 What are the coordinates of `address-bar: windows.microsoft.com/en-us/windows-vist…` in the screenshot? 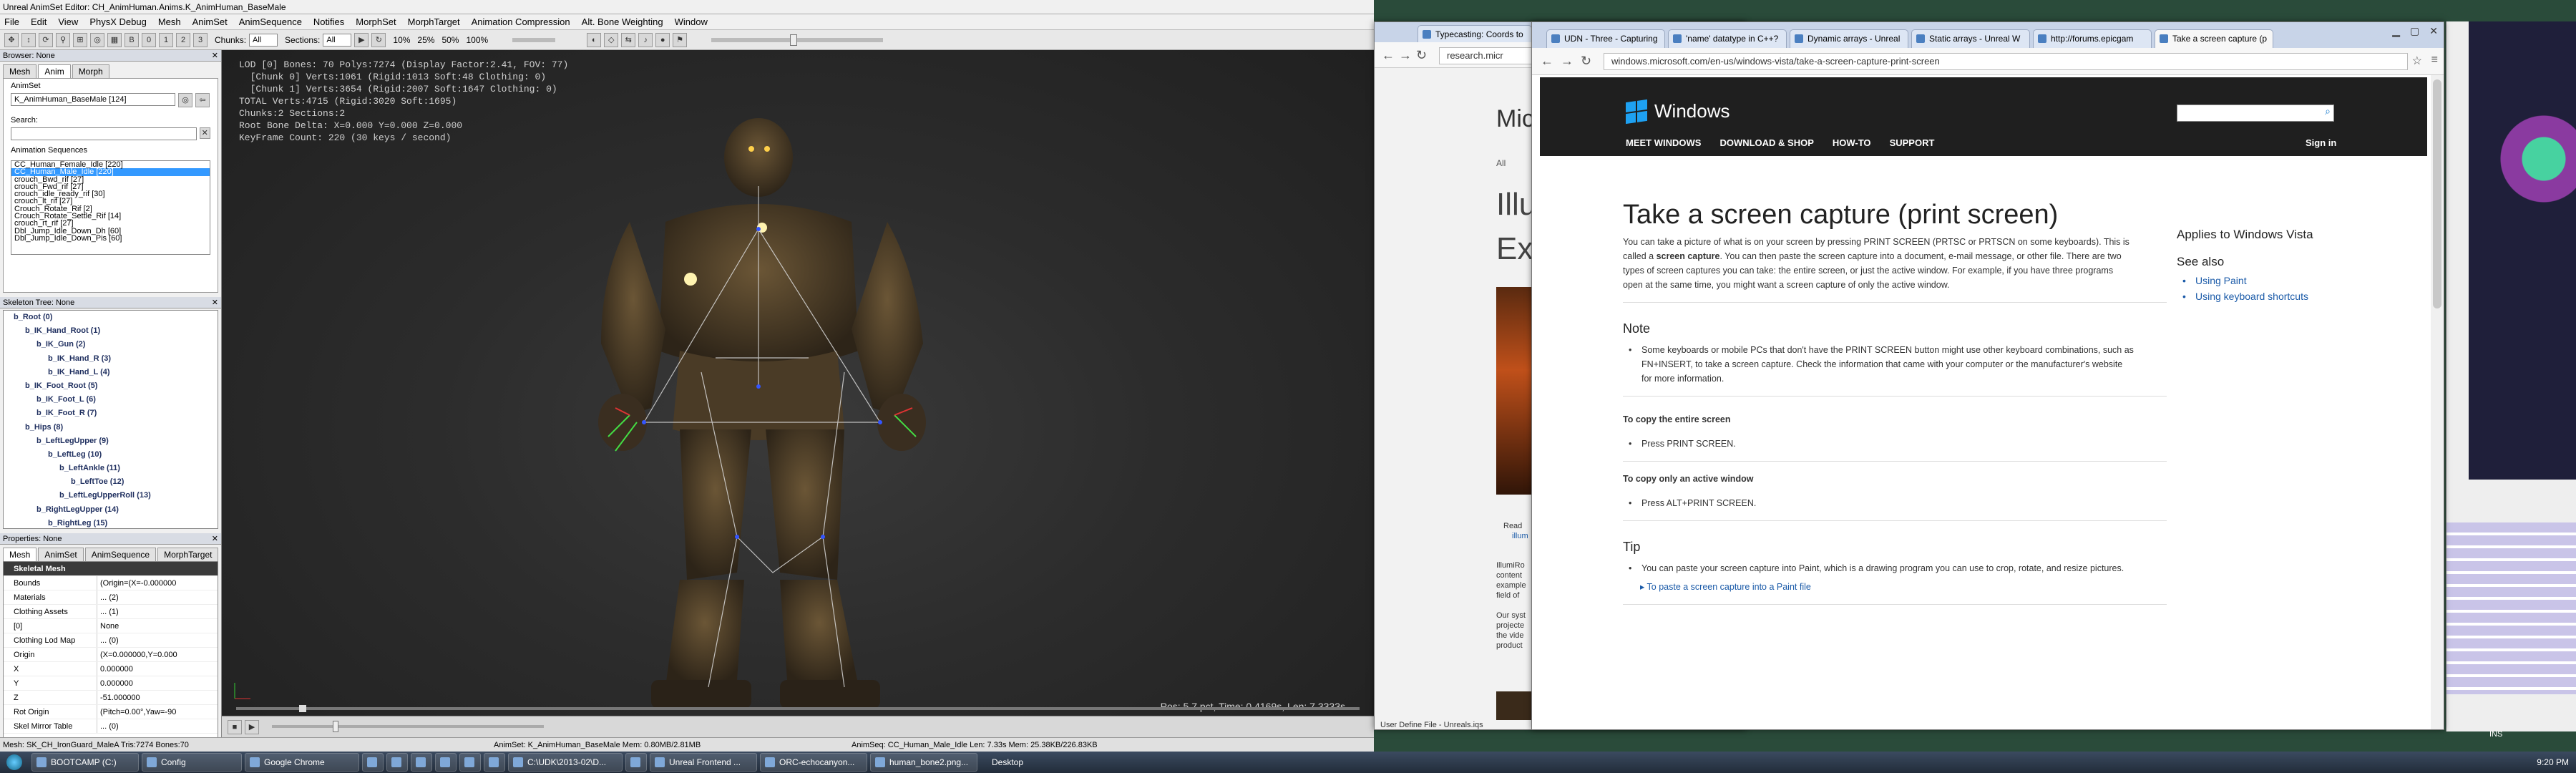 It's located at (2006, 61).